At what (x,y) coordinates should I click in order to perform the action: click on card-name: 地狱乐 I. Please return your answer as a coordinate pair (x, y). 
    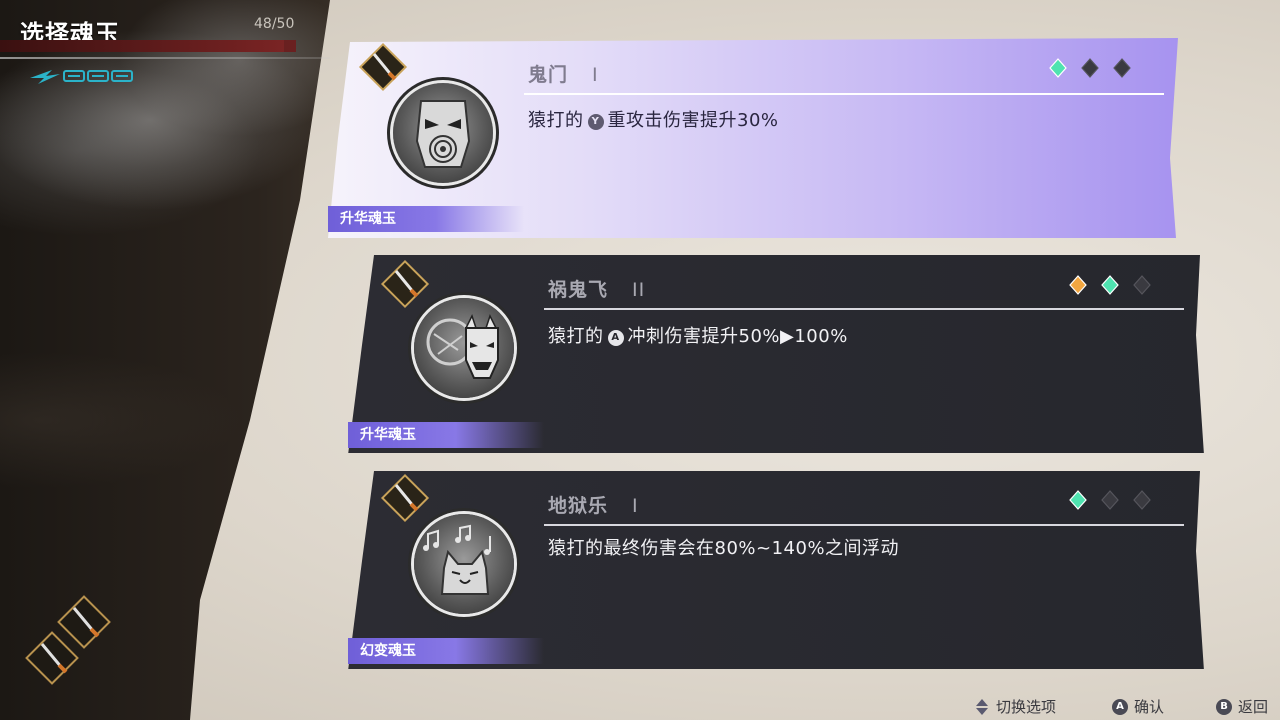
    Looking at the image, I should click on (593, 504).